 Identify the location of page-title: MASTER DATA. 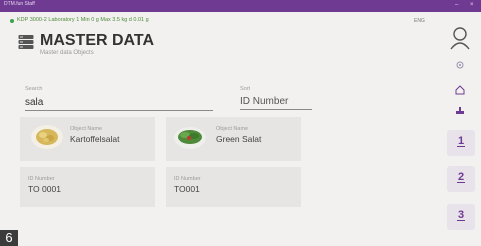
(97, 40).